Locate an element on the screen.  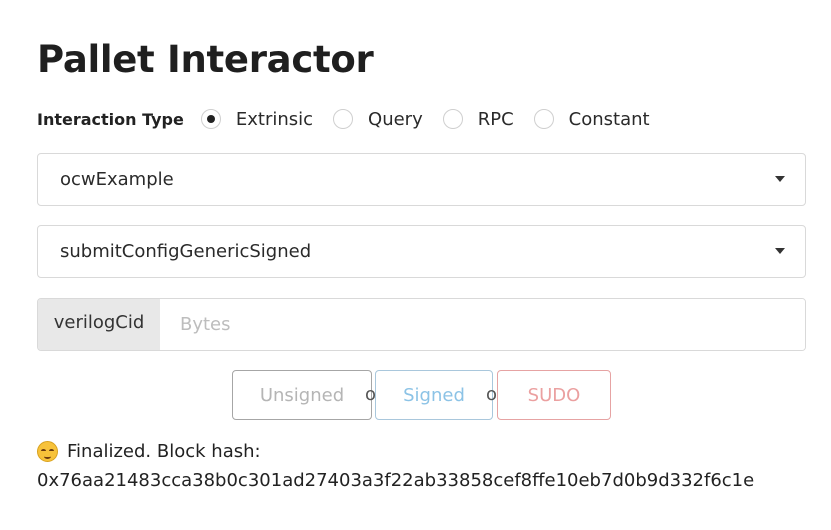
signed-button: Signed is located at coordinates (434, 395).